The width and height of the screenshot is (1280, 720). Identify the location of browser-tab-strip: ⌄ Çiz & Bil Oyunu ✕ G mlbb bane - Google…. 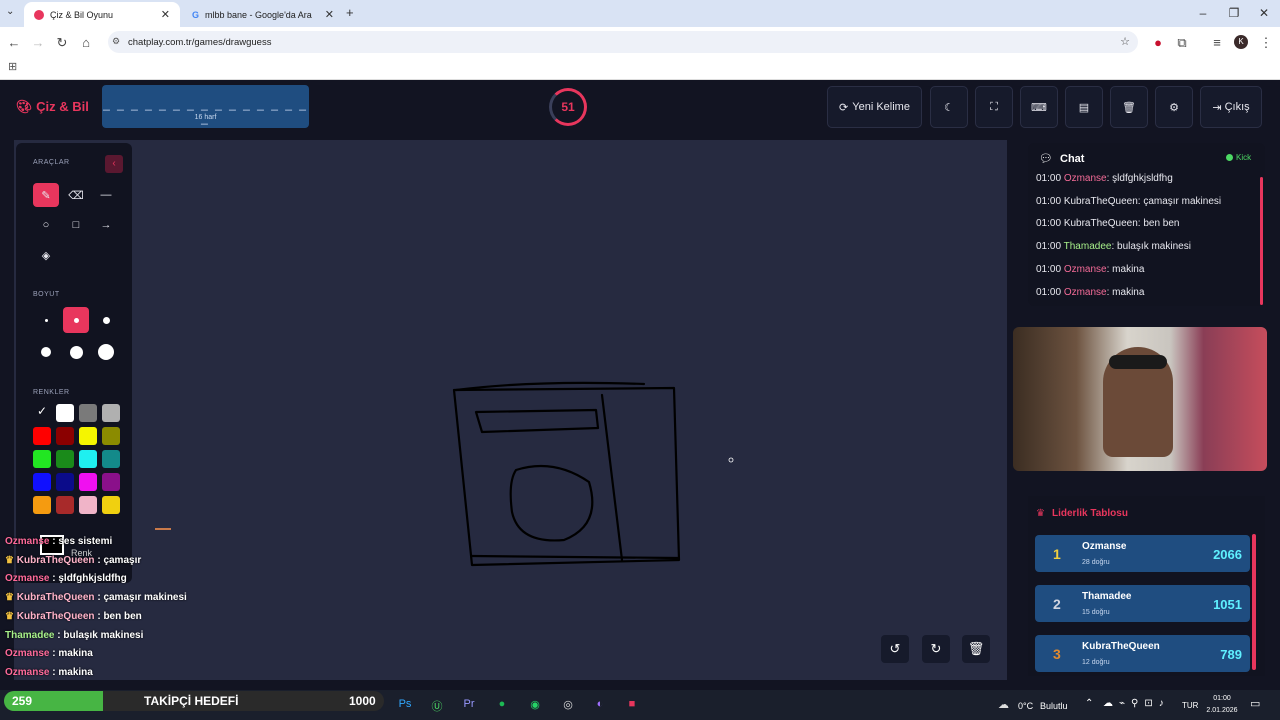
(640, 13).